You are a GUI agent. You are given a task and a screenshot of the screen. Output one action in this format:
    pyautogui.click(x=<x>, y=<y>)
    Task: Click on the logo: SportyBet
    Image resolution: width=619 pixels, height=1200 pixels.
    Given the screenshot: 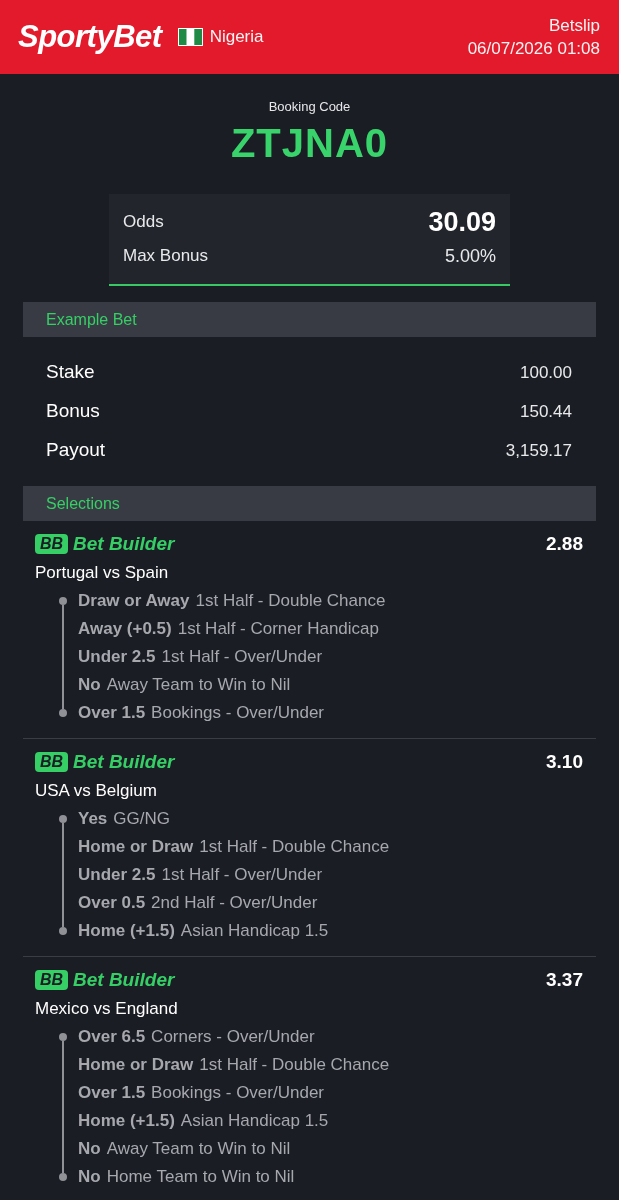 What is the action you would take?
    pyautogui.click(x=90, y=36)
    